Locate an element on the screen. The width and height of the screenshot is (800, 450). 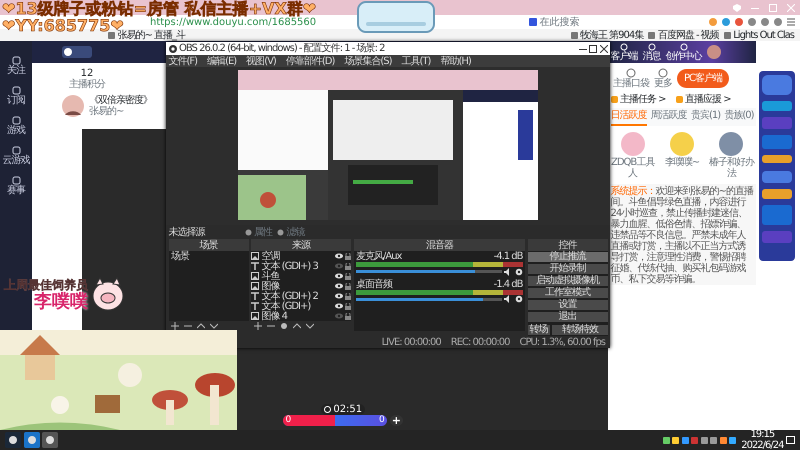
clock-time: 19:15 is located at coordinates (762, 434).